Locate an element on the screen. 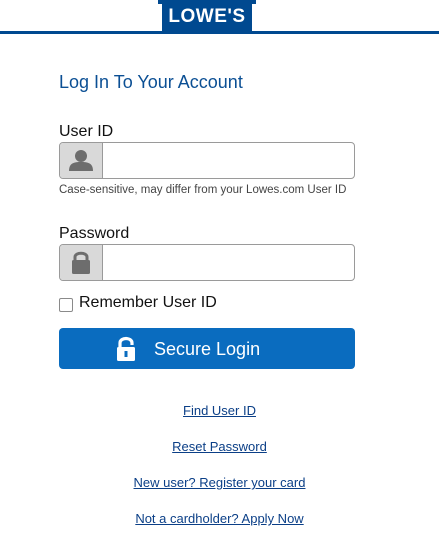 This screenshot has width=439, height=553. user-id-field is located at coordinates (207, 160).